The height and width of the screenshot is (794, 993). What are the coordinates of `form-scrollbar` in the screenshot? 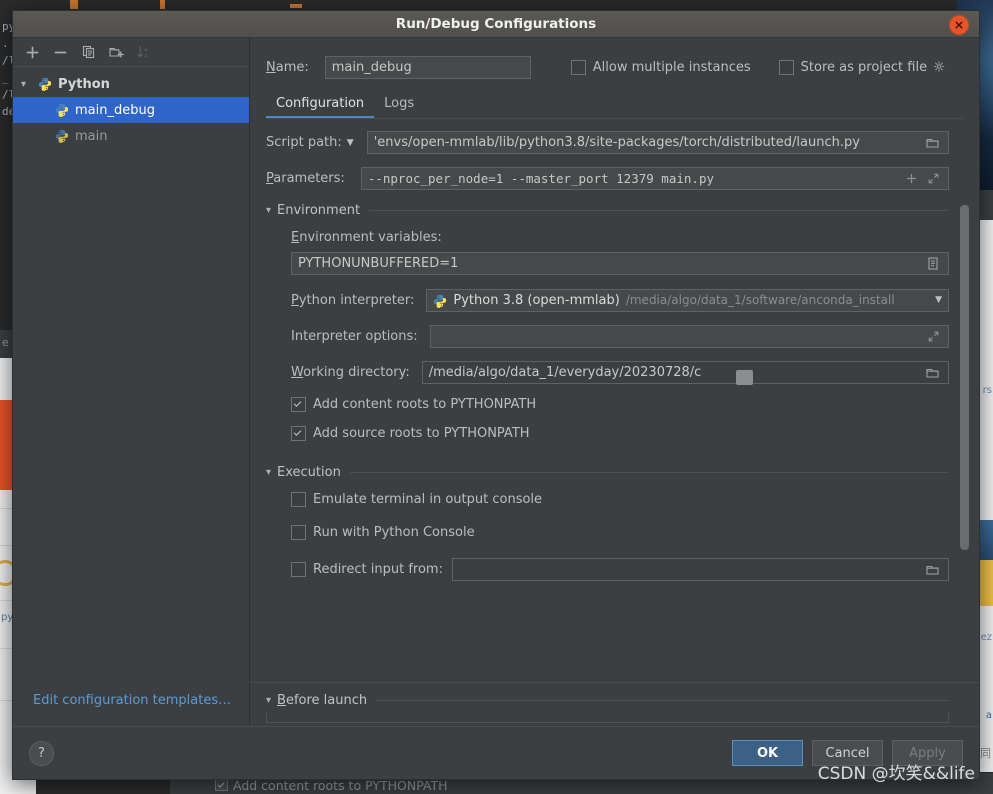 It's located at (964, 405).